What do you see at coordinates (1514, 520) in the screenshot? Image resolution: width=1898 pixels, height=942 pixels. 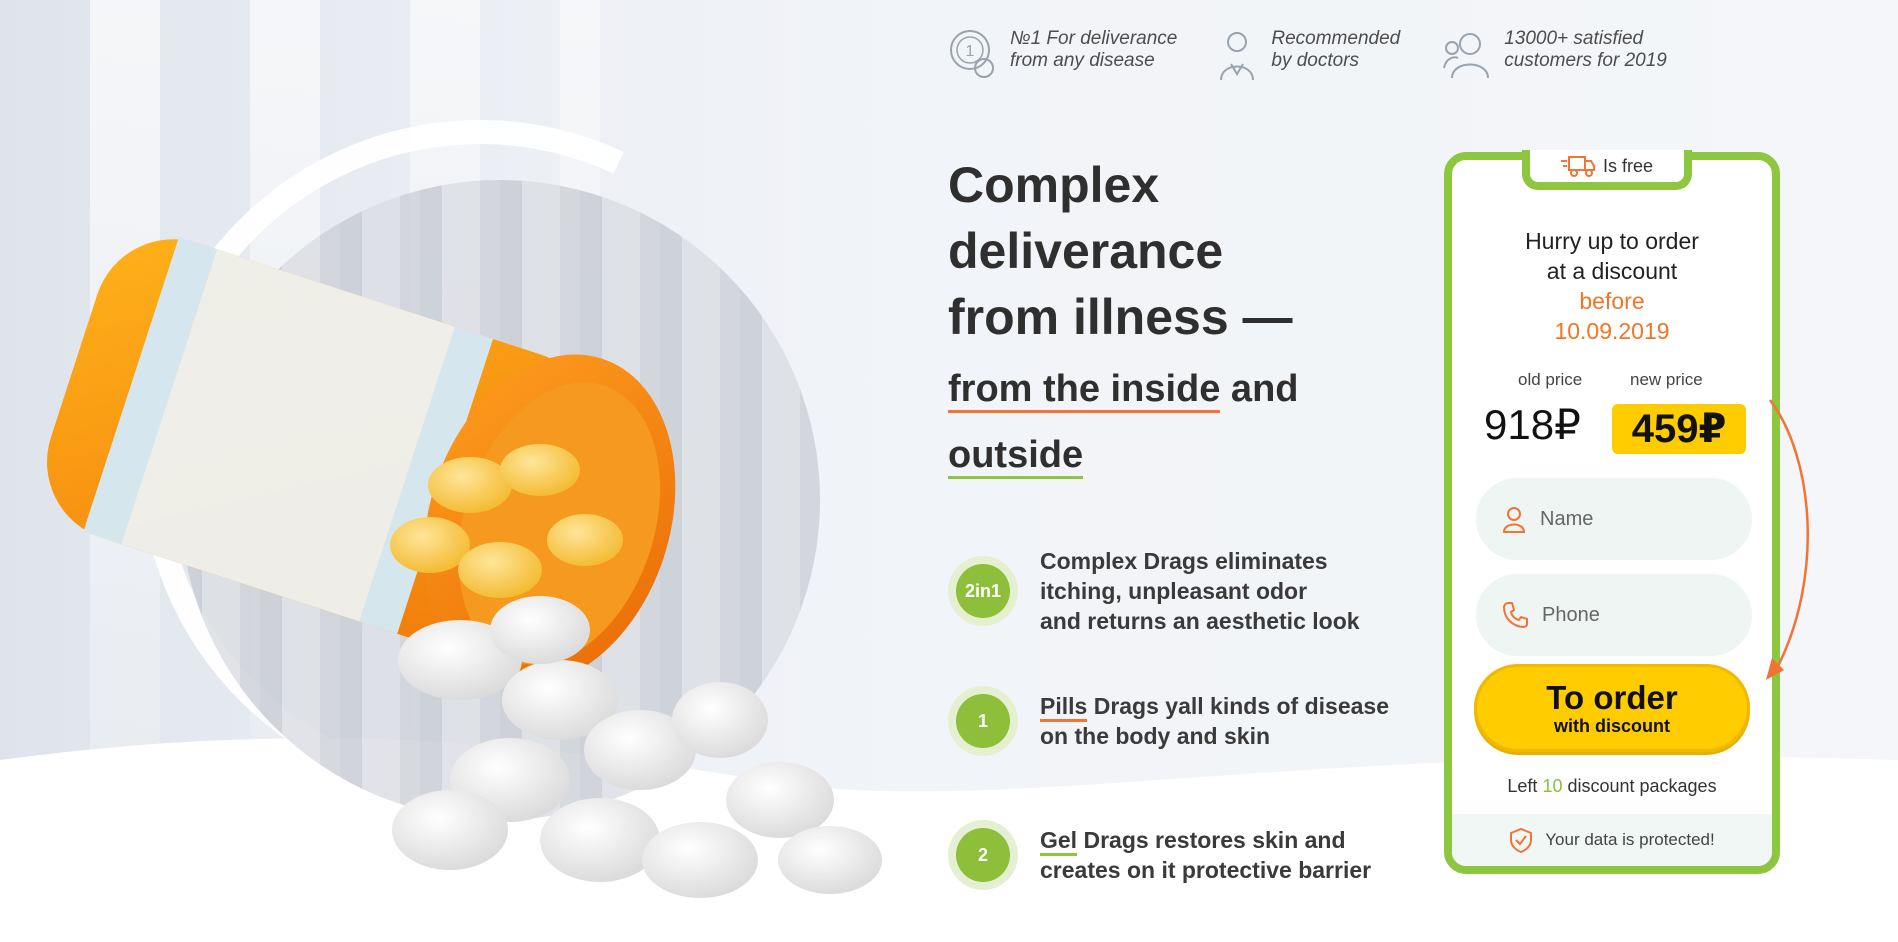 I see `user-icon` at bounding box center [1514, 520].